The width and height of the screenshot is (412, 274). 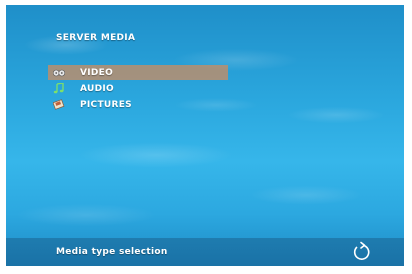 What do you see at coordinates (205, 252) in the screenshot?
I see `status-bar: Media type selection` at bounding box center [205, 252].